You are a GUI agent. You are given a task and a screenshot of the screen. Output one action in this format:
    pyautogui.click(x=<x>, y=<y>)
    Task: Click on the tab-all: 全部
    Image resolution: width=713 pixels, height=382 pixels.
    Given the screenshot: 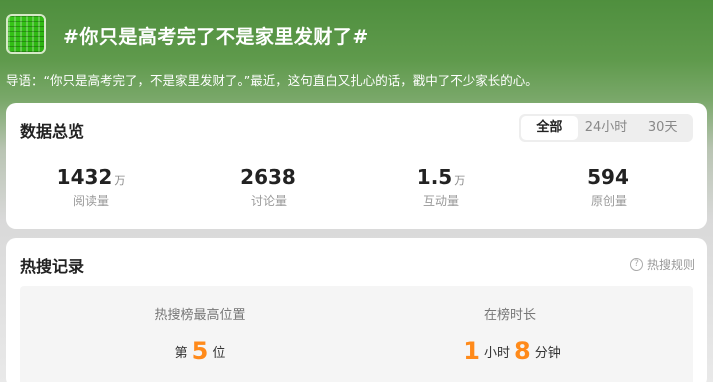 What is the action you would take?
    pyautogui.click(x=549, y=128)
    